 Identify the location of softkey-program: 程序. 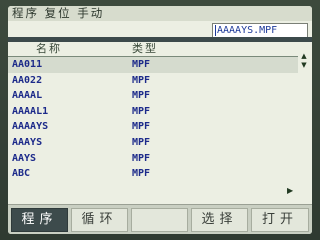
(39, 220).